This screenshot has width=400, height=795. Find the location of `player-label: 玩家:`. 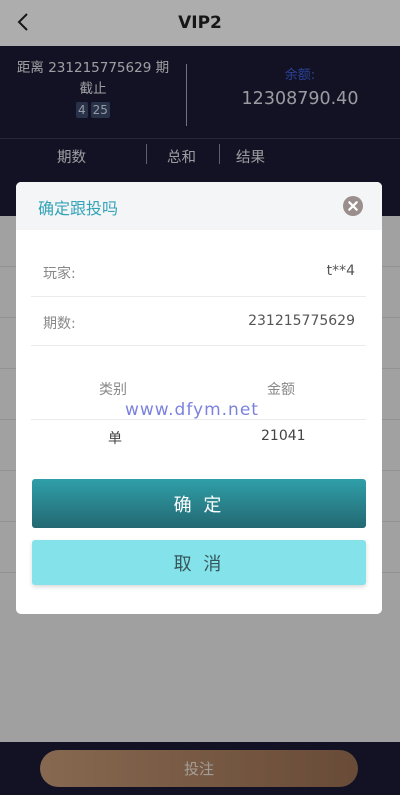

player-label: 玩家: is located at coordinates (59, 274).